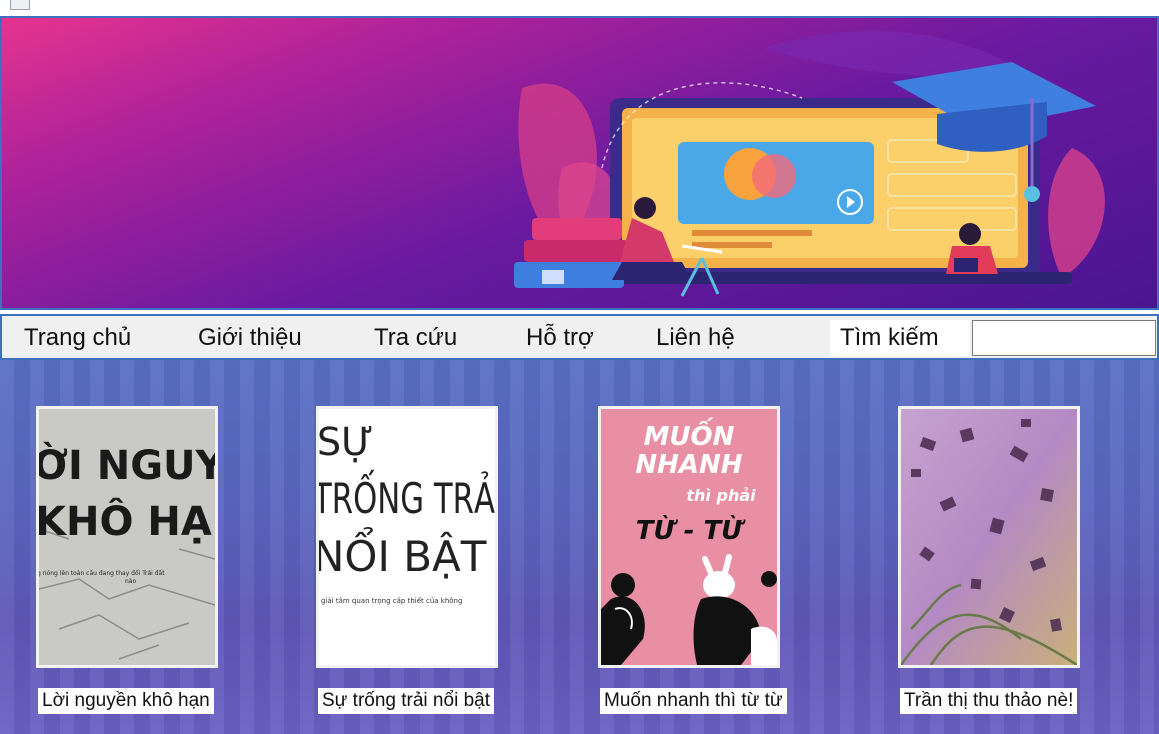 Image resolution: width=1159 pixels, height=734 pixels. I want to click on book-cover-3-art: MUỐN NHANH thì phải TỪ - TỪ, so click(689, 537).